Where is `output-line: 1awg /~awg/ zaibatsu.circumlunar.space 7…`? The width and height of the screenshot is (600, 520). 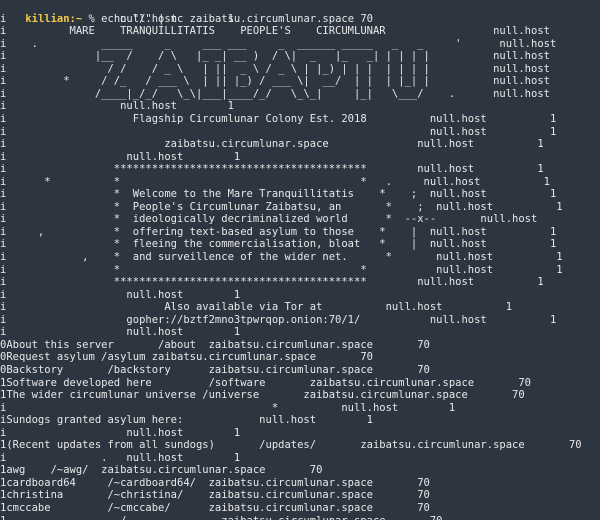 output-line: 1awg /~awg/ zaibatsu.circumlunar.space 7… is located at coordinates (161, 470).